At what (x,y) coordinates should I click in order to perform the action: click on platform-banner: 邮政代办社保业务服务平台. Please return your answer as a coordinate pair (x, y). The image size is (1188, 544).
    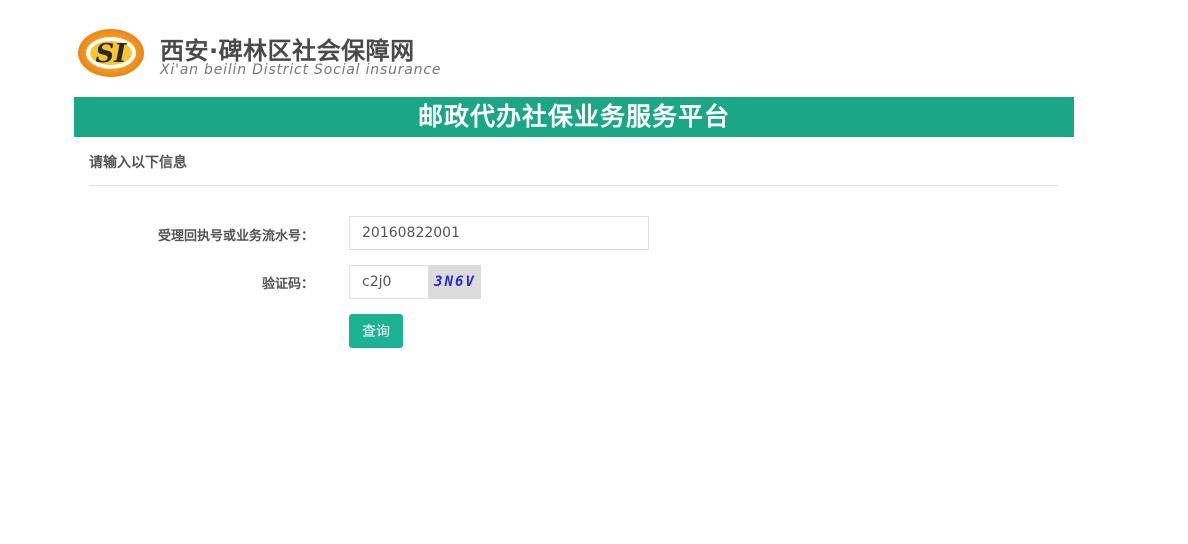
    Looking at the image, I should click on (574, 117).